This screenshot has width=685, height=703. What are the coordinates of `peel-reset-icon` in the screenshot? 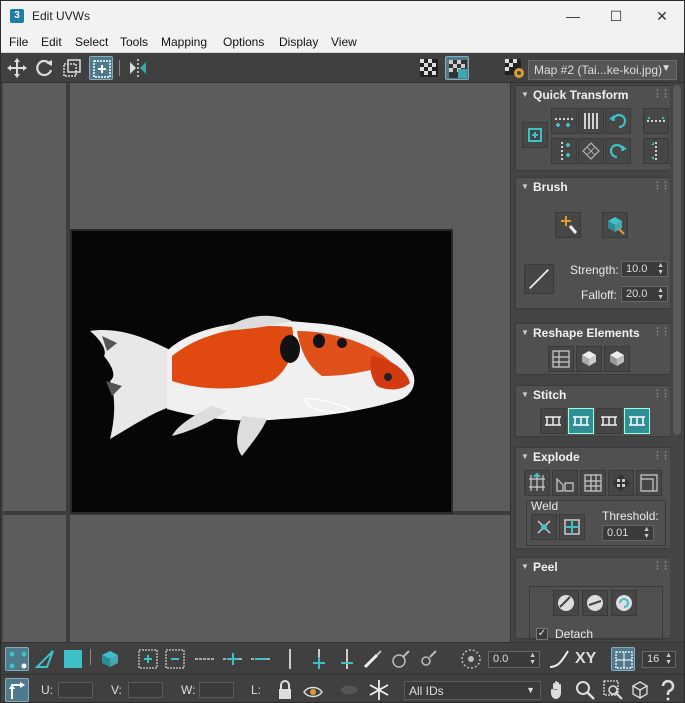 It's located at (624, 603).